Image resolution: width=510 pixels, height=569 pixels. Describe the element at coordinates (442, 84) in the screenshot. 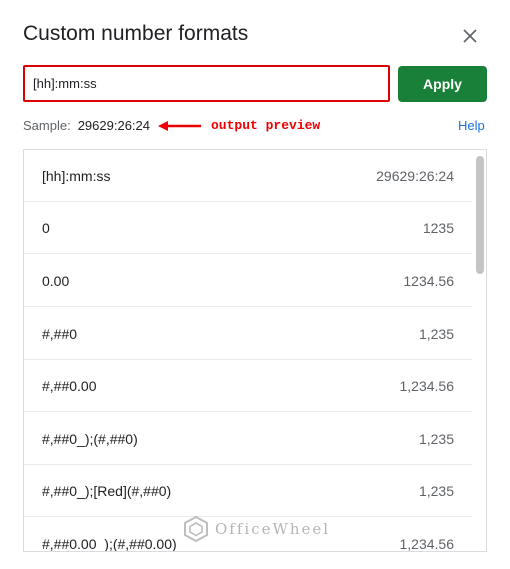

I see `apply-button: Apply` at that location.